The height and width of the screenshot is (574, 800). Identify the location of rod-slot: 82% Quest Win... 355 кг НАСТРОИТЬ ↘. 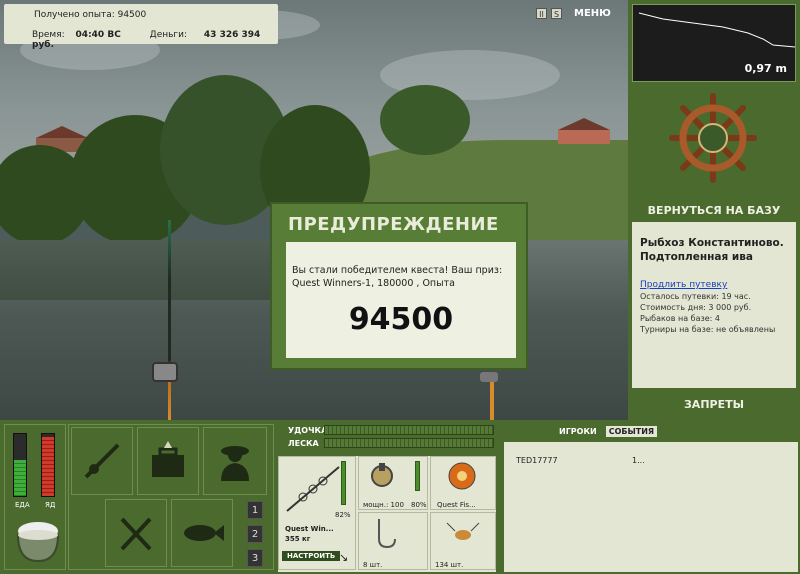
(317, 513).